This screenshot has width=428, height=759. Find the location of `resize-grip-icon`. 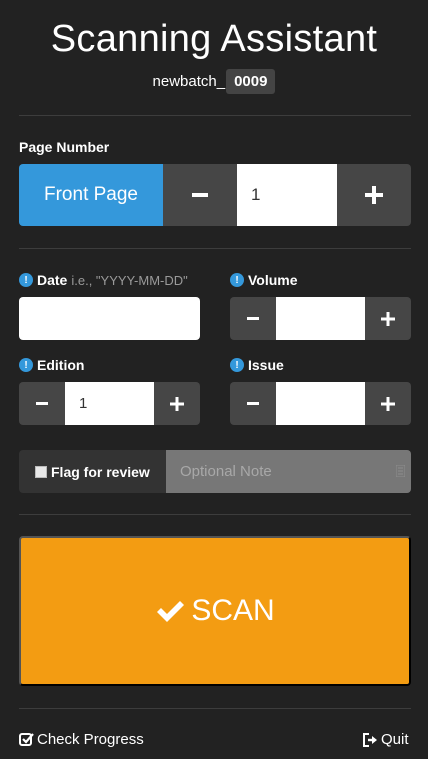

resize-grip-icon is located at coordinates (400, 471).